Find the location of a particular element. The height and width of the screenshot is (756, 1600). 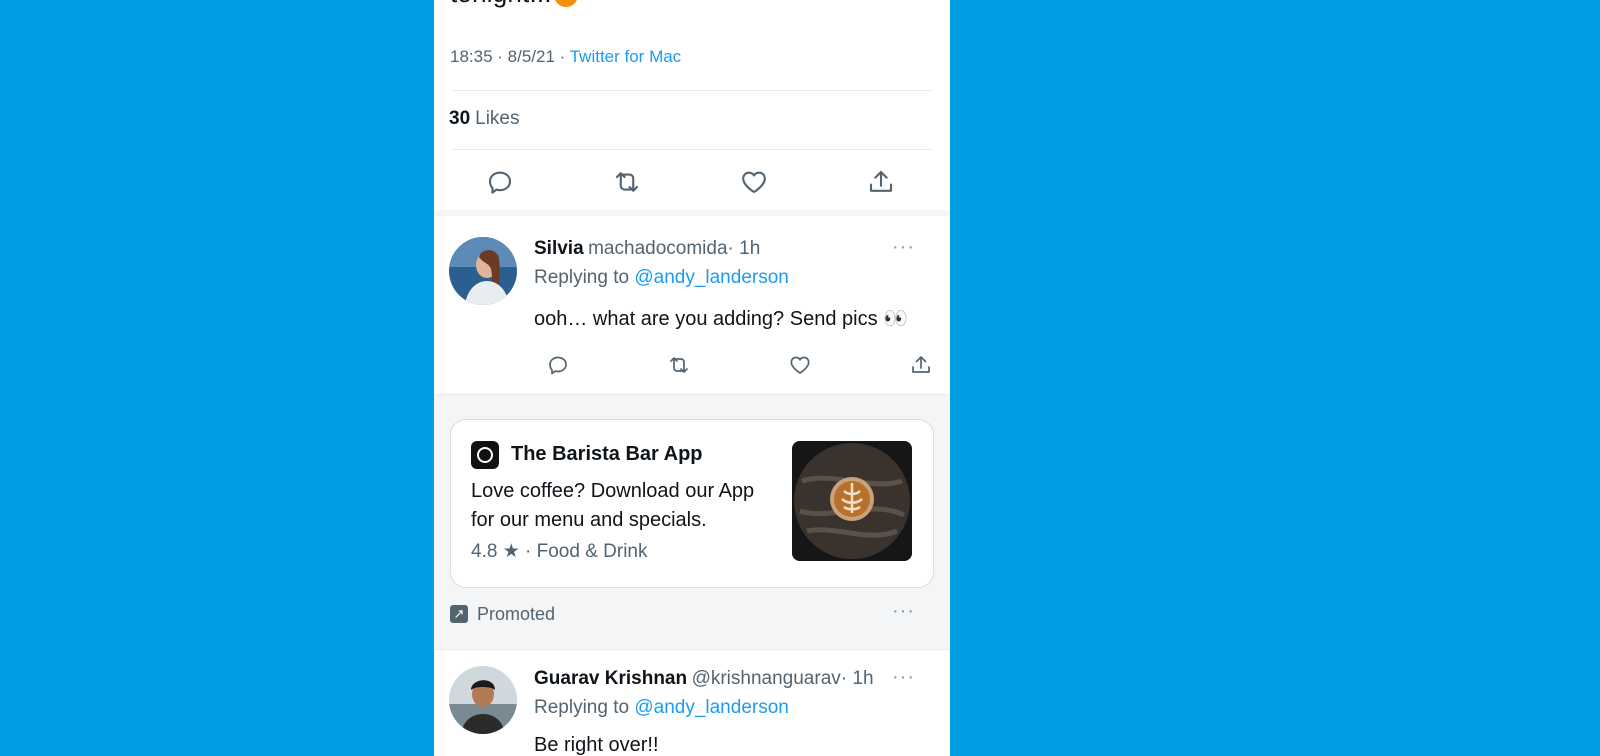

app-description-line: for our menu and specials. is located at coordinates (589, 520).